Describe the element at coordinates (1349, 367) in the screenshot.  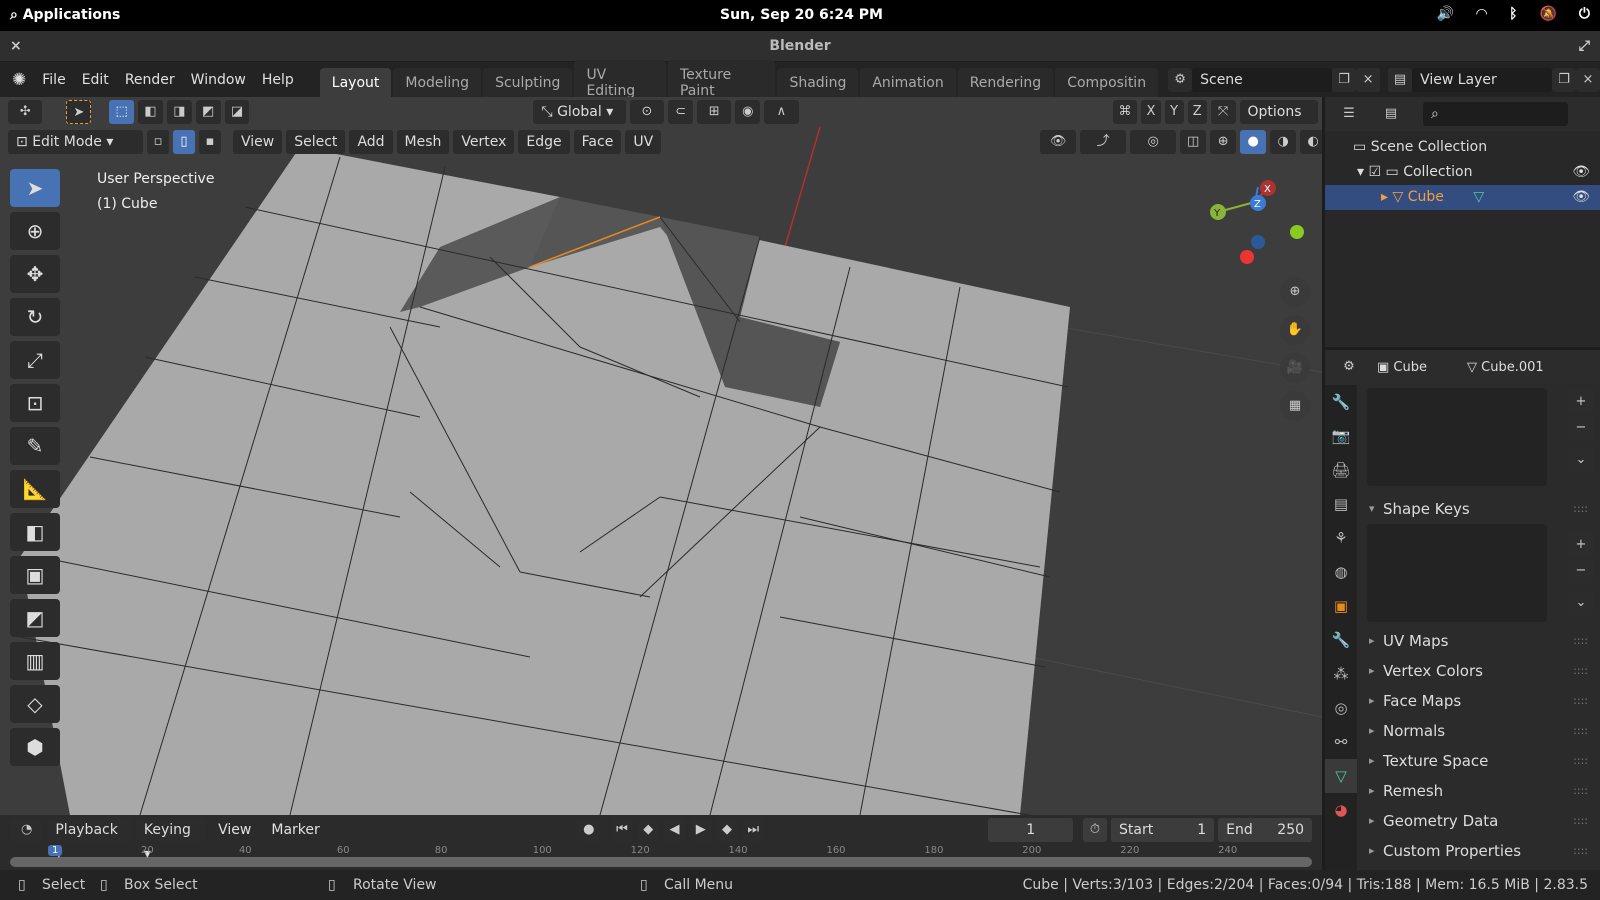
I see `properties-editor-type-icon: ⚙` at that location.